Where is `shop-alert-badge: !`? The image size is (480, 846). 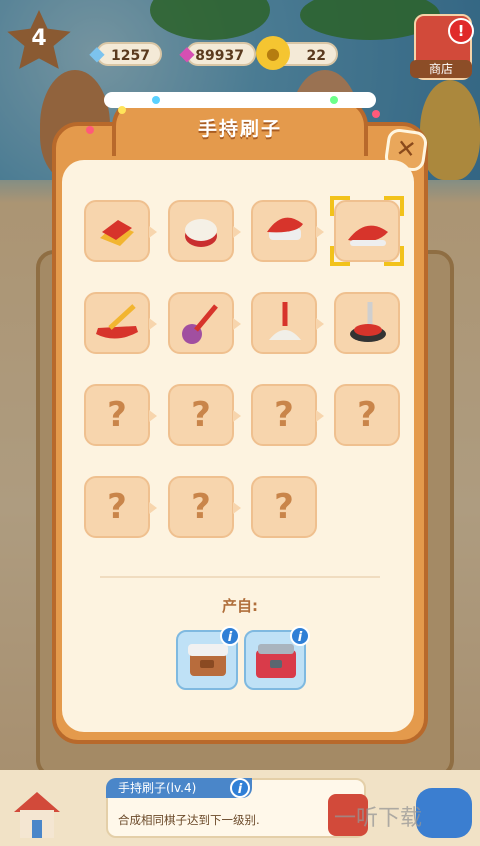
shop-alert-badge: ! is located at coordinates (461, 31).